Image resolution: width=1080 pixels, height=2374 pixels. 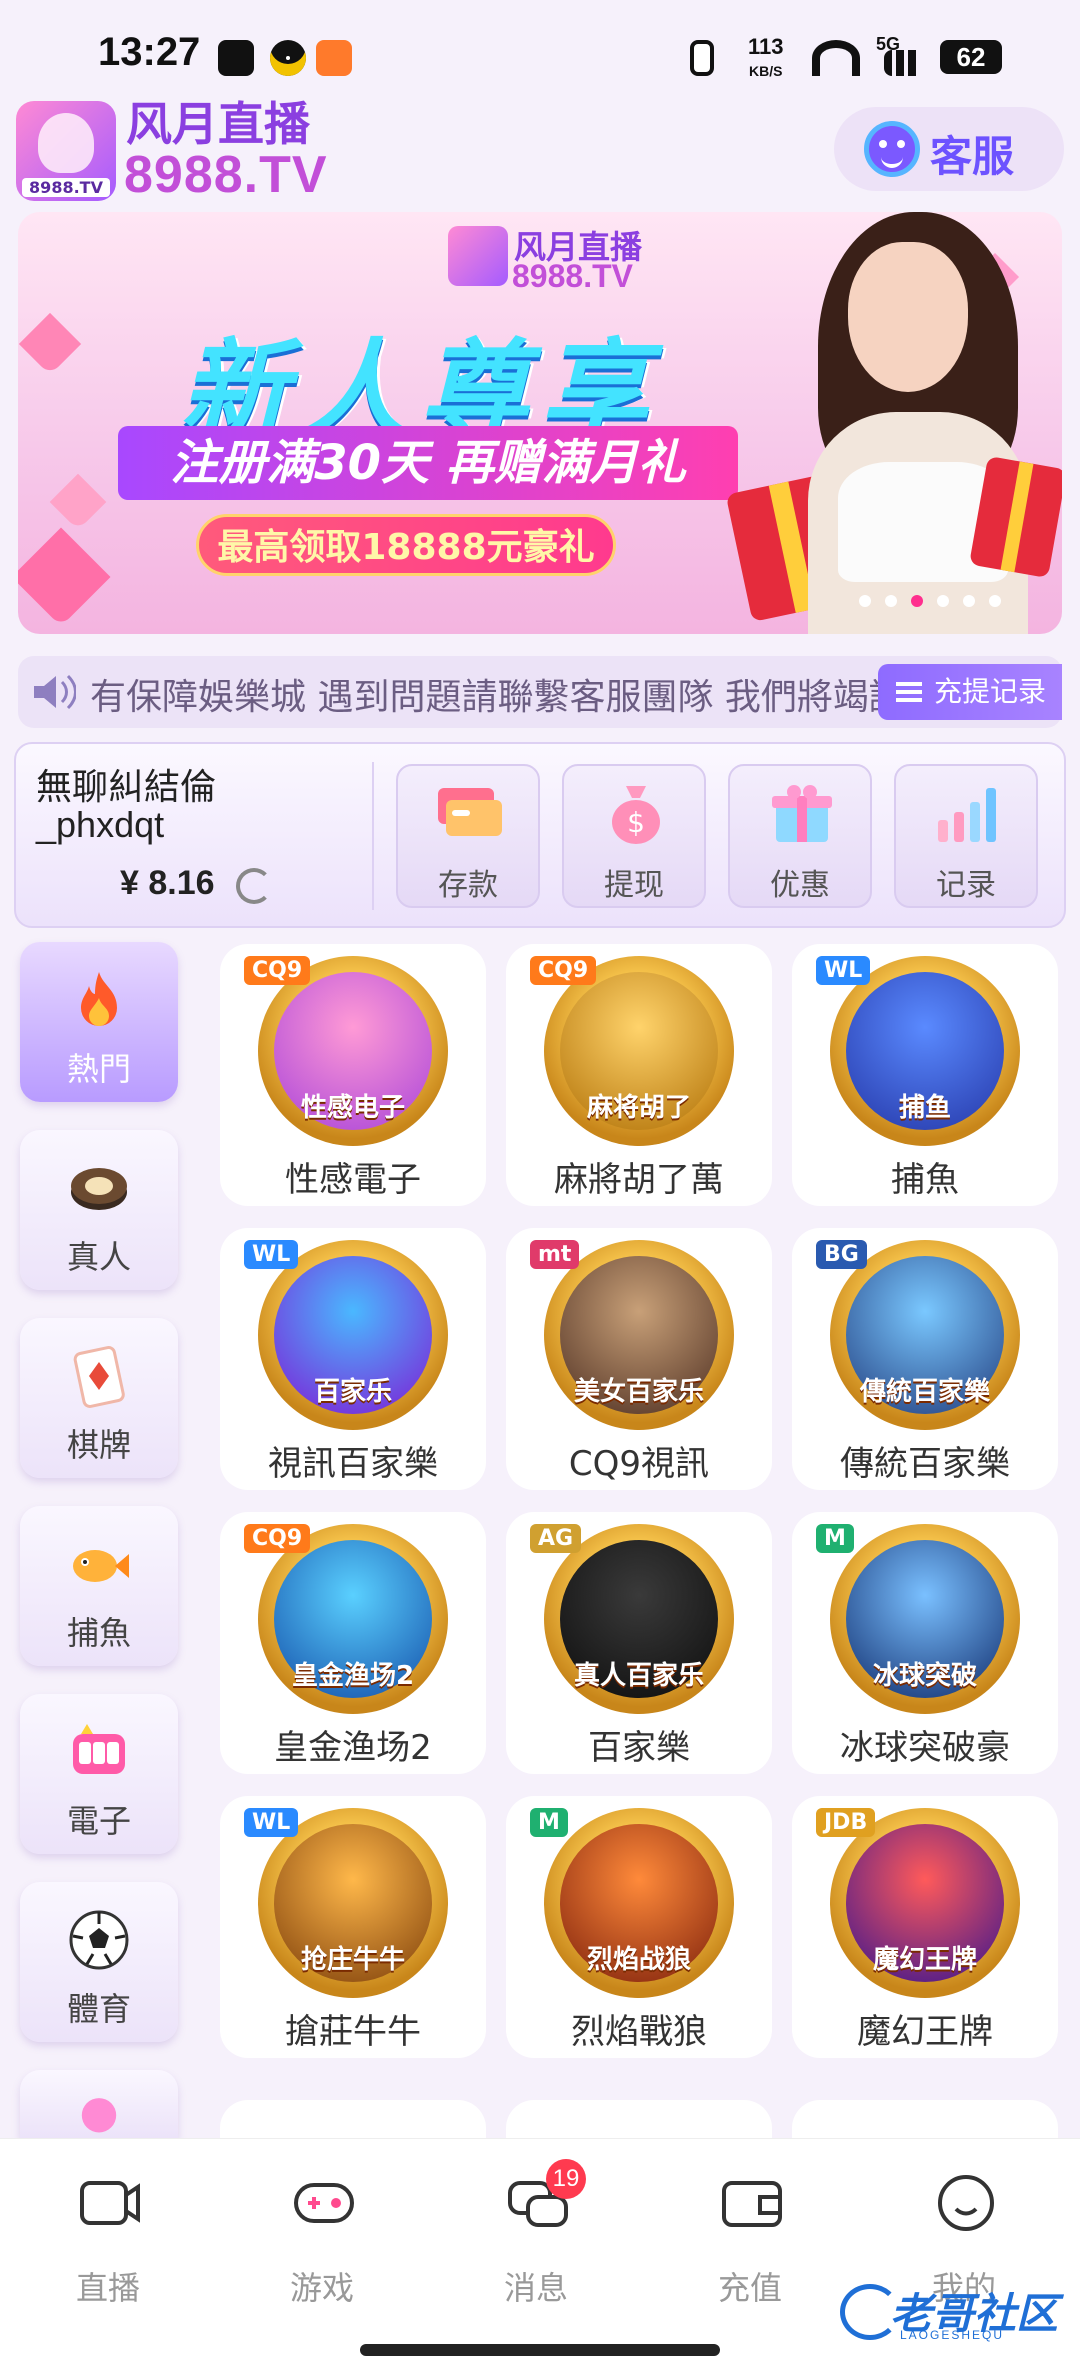 What do you see at coordinates (352, 1392) in the screenshot?
I see `game-thumbnail-caption: 百家乐` at bounding box center [352, 1392].